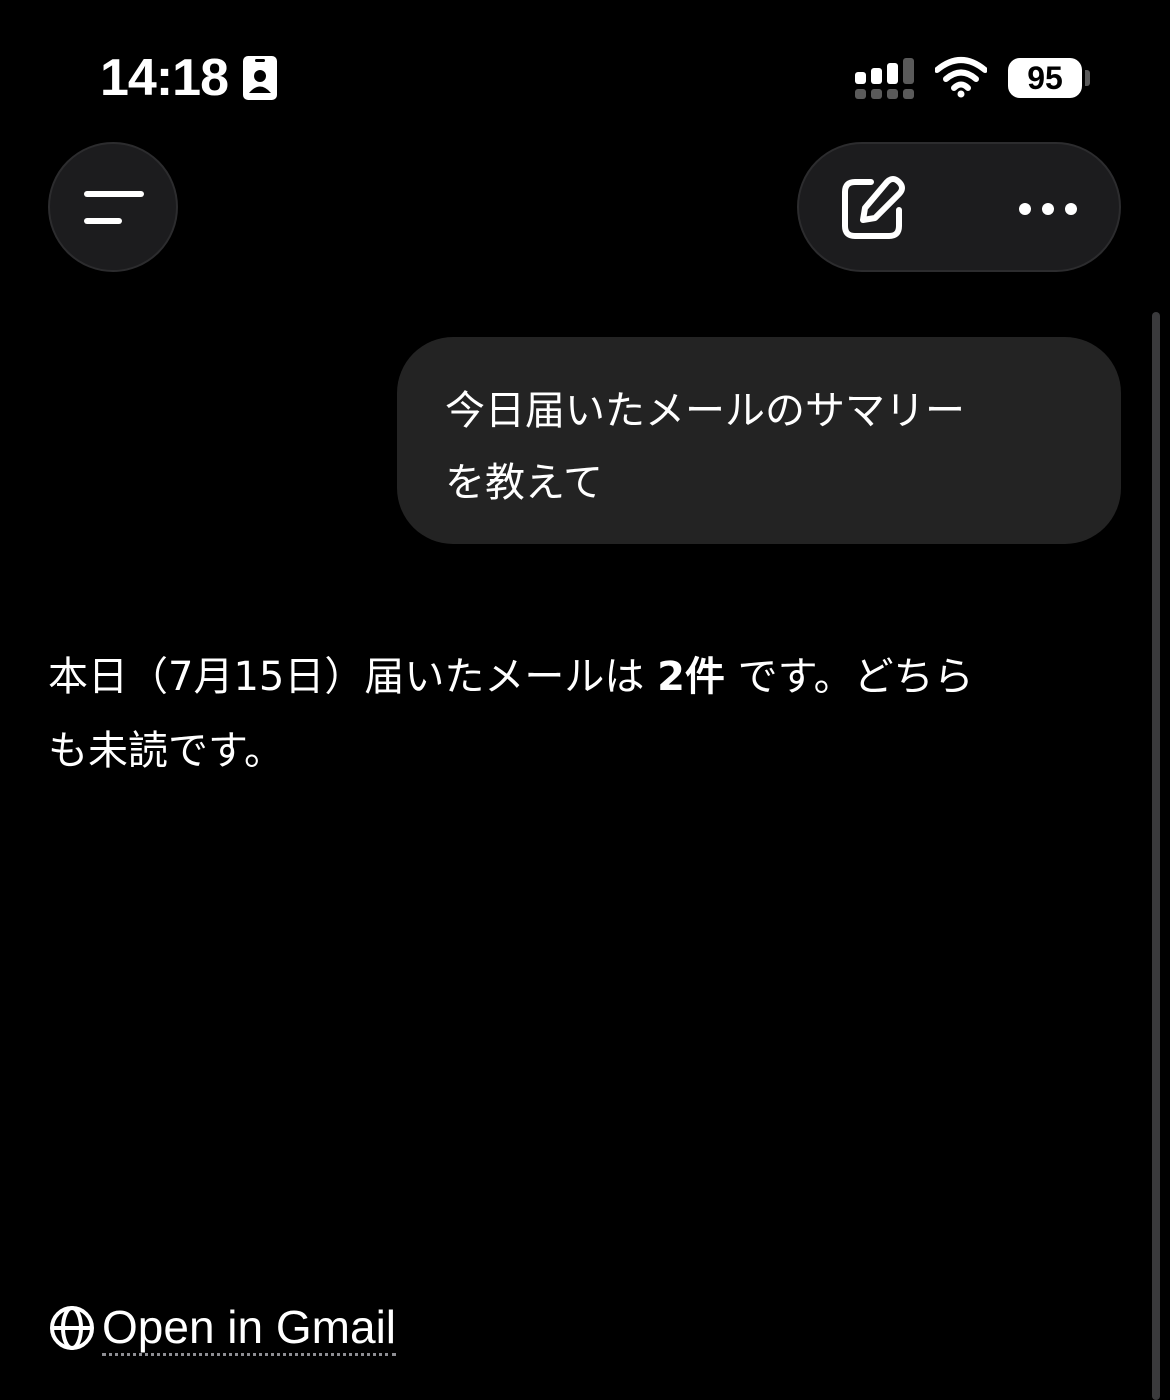 This screenshot has width=1170, height=1400. I want to click on compose-icon, so click(873, 207).